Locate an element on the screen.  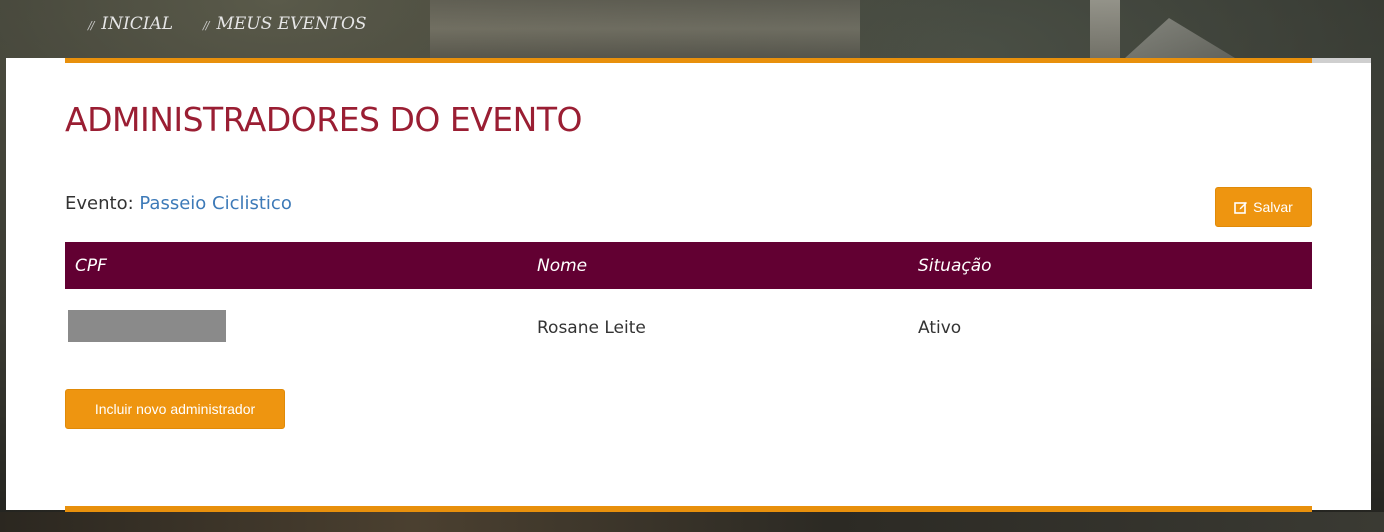
breadcrumb-item-inicial: // INICIAL is located at coordinates (130, 24).